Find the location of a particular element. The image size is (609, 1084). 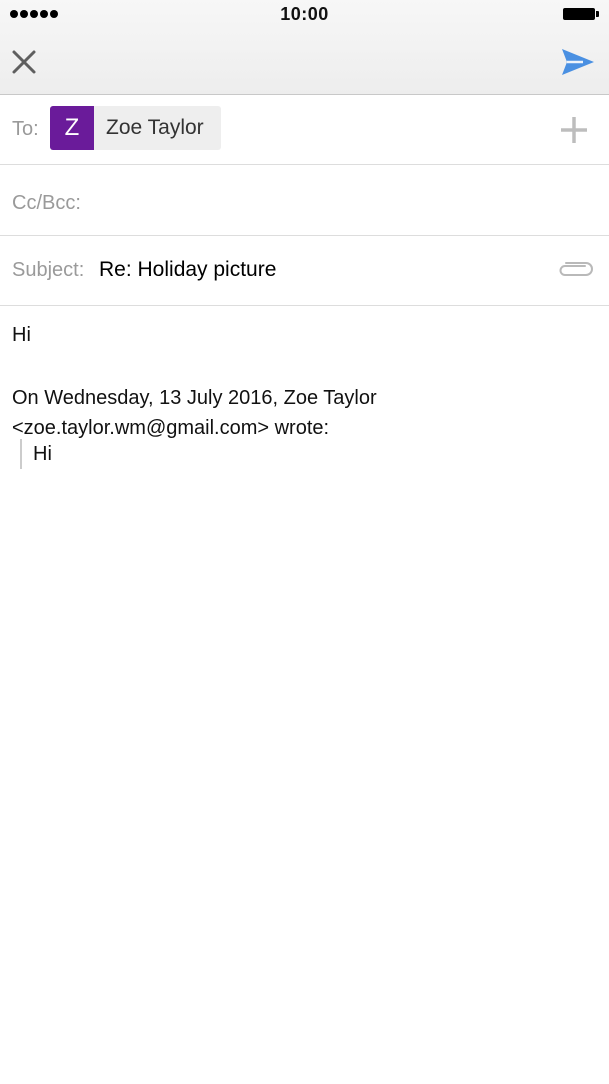

body-greeting: Hi is located at coordinates (21, 335).